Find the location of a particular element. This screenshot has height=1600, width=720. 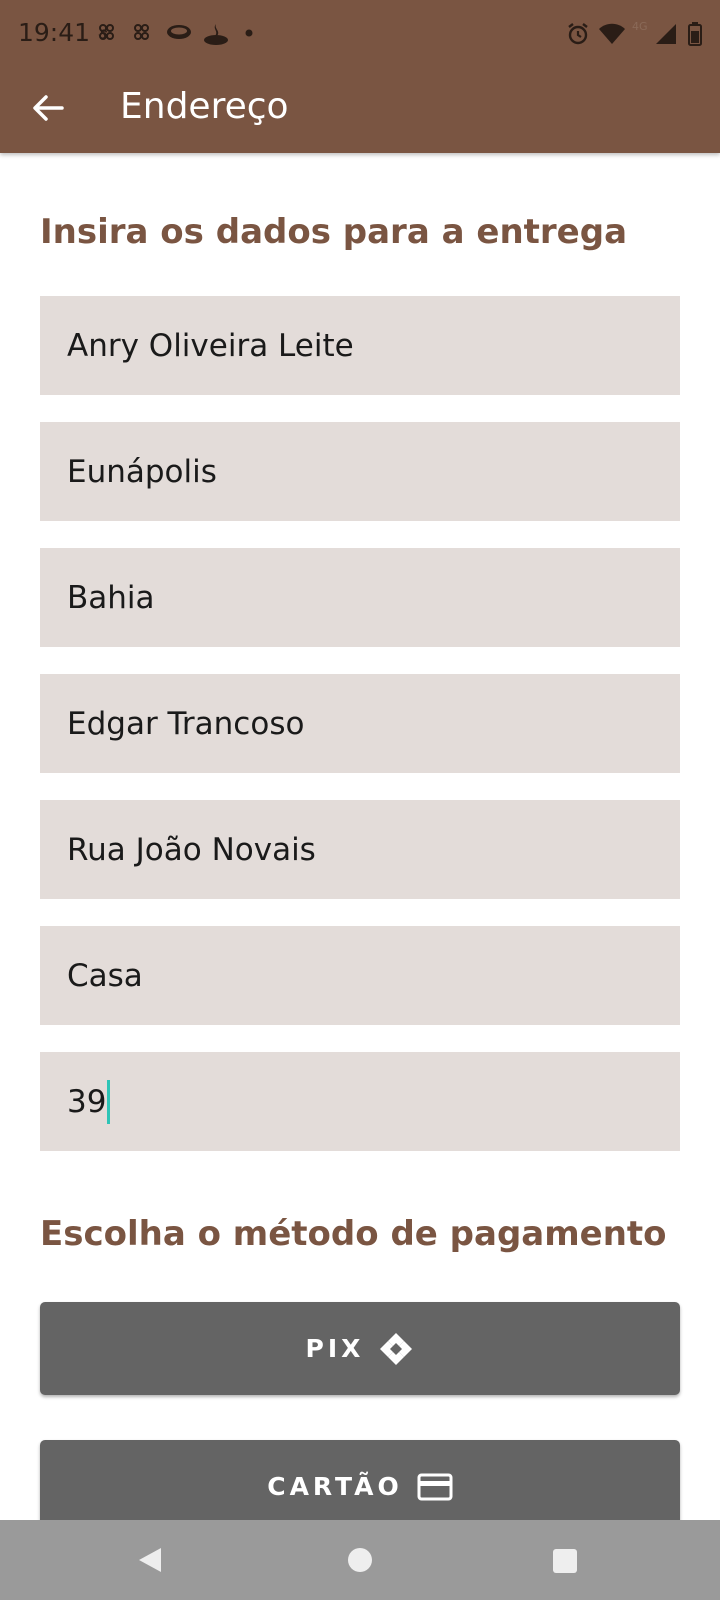

status-time: 19:41 is located at coordinates (54, 32).